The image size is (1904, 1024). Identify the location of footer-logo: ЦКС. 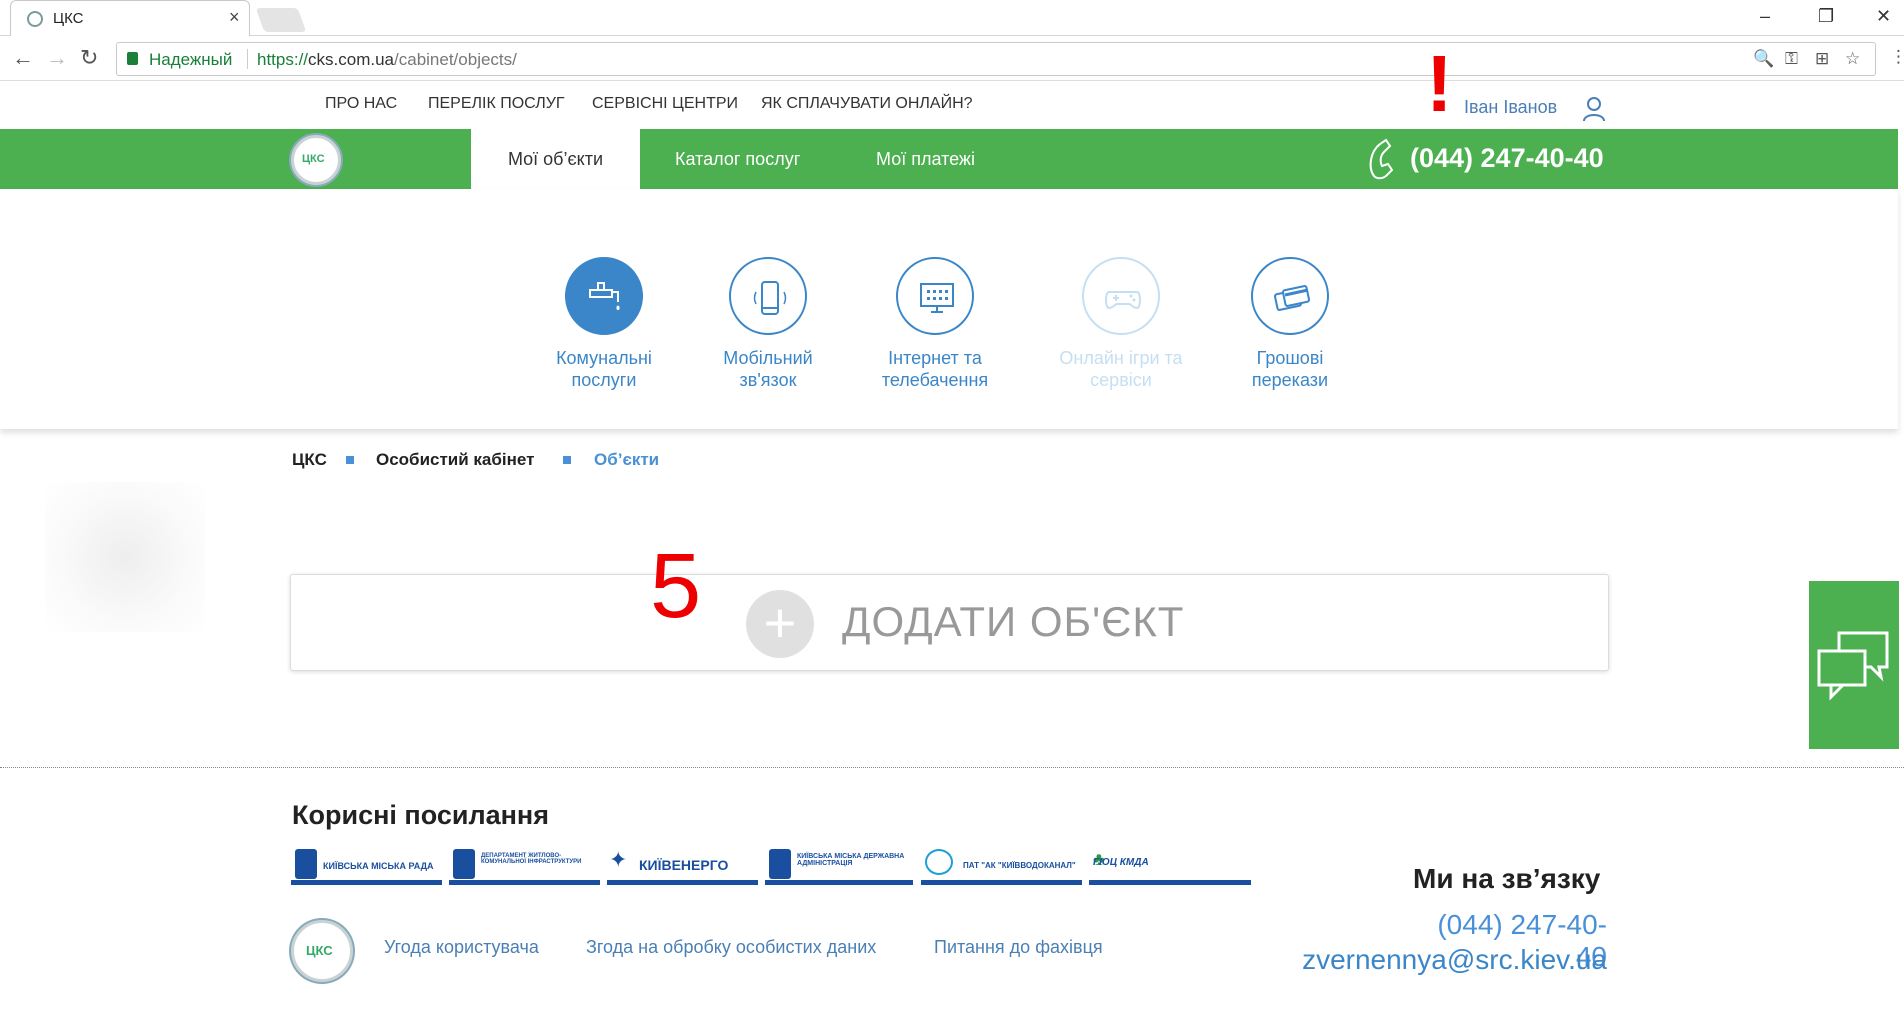
(322, 951).